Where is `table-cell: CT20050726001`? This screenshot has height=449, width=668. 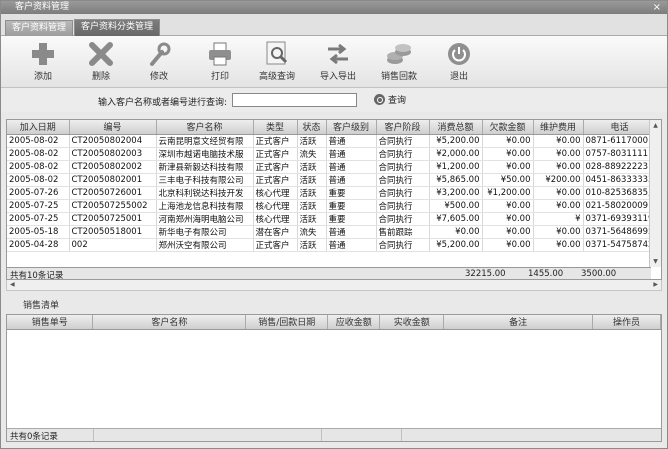
table-cell: CT20050726001 is located at coordinates (113, 193).